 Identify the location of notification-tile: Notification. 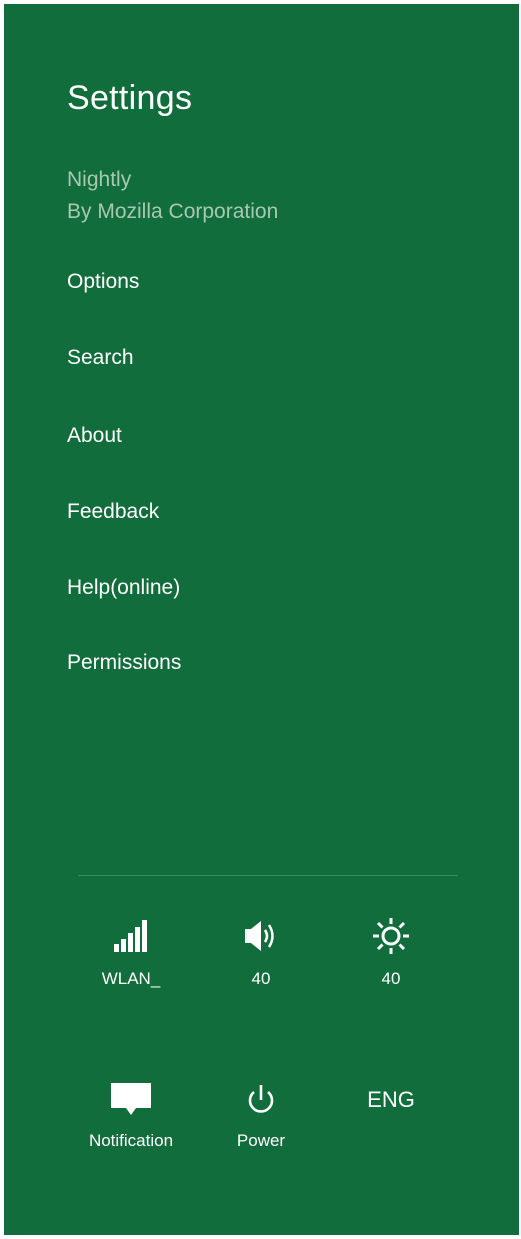
(131, 1116).